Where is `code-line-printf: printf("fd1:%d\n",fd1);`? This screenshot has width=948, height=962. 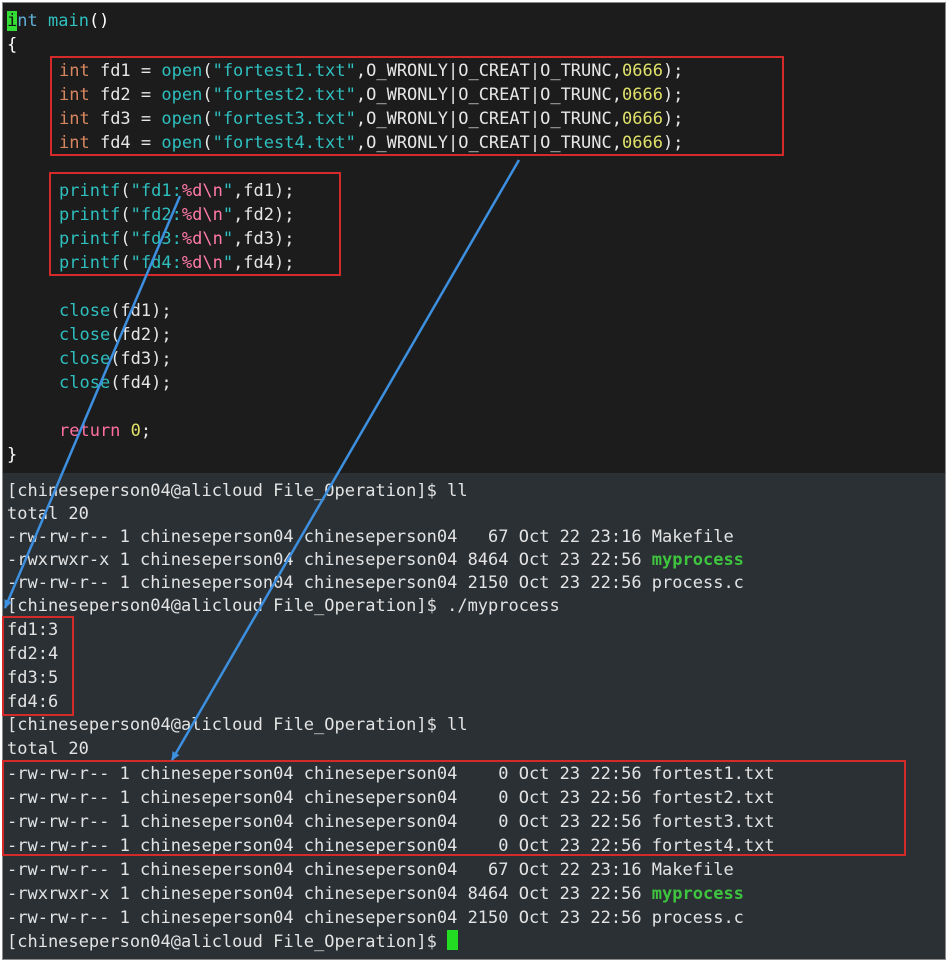 code-line-printf: printf("fd1:%d\n",fd1); is located at coordinates (177, 191).